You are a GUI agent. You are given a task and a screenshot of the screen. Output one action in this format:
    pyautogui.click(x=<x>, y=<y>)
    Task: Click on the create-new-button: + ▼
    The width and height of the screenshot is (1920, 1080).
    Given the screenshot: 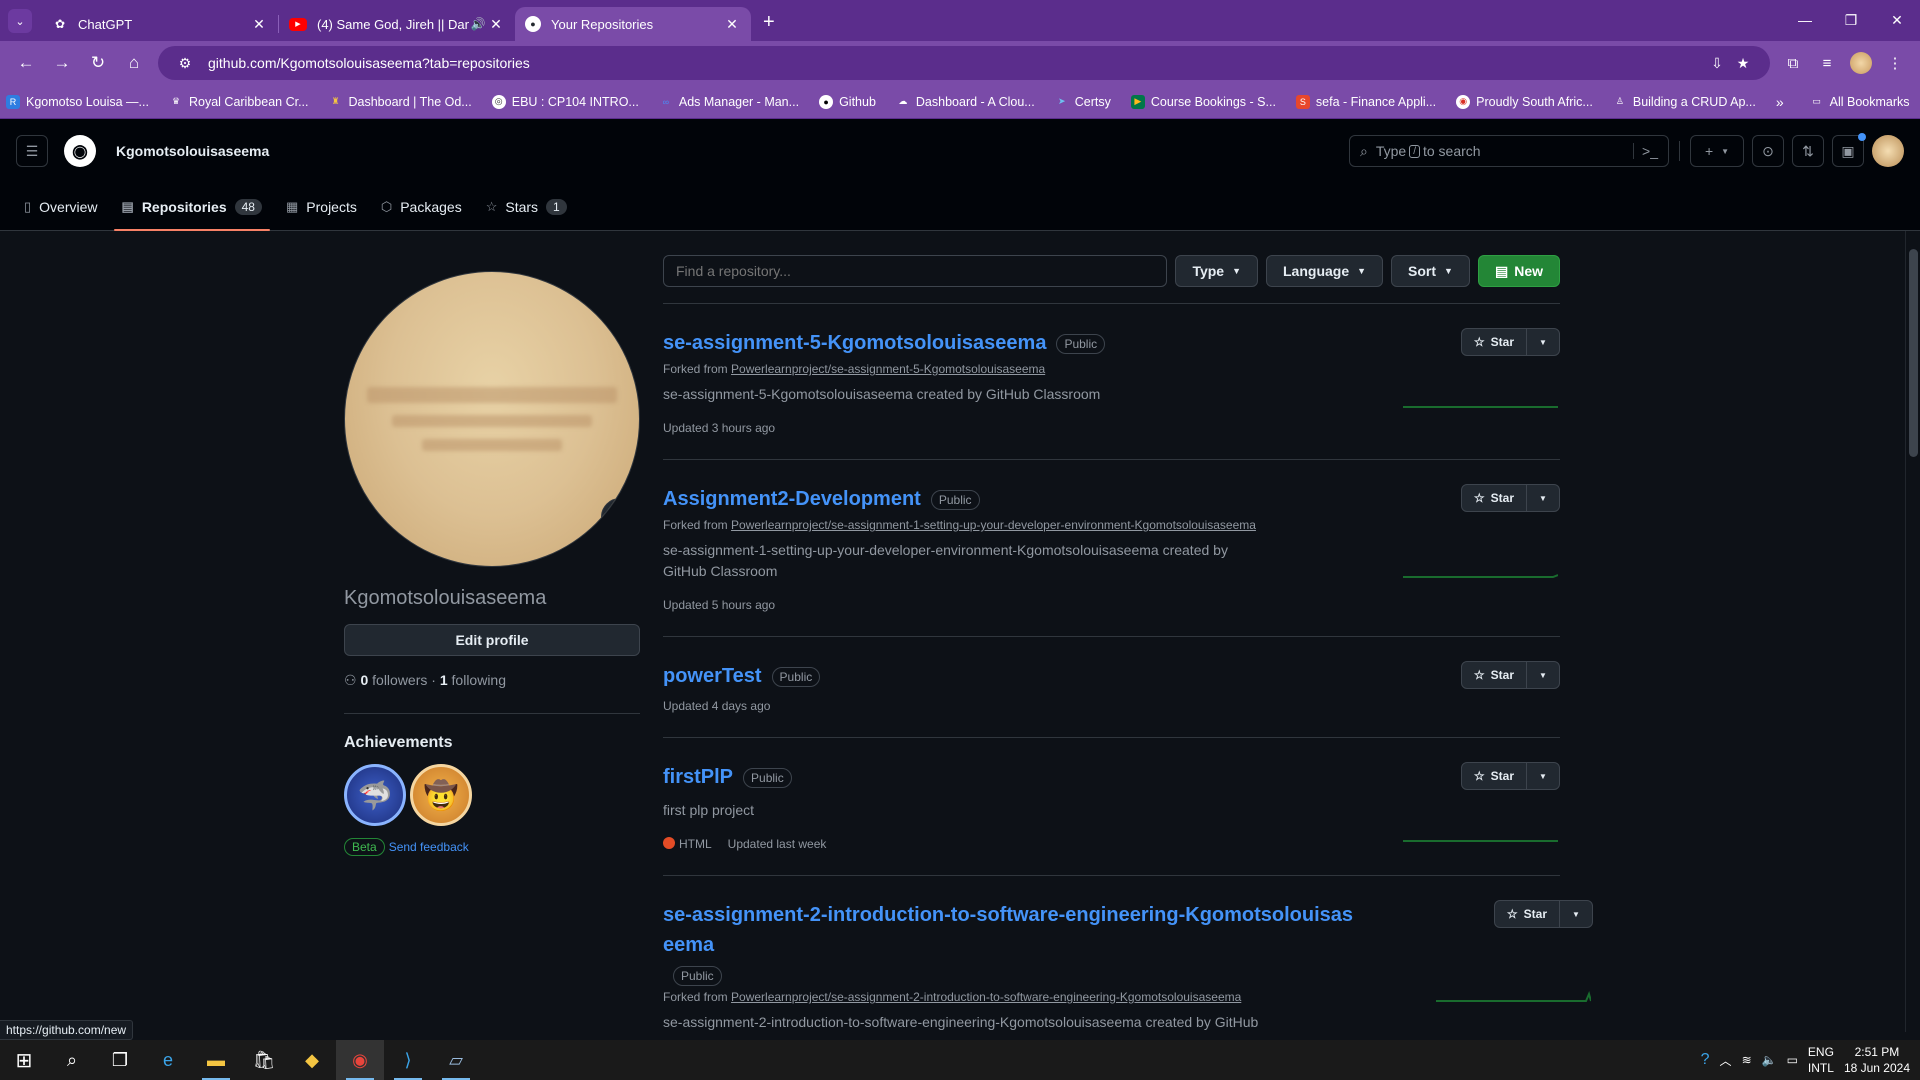 What is the action you would take?
    pyautogui.click(x=1717, y=151)
    